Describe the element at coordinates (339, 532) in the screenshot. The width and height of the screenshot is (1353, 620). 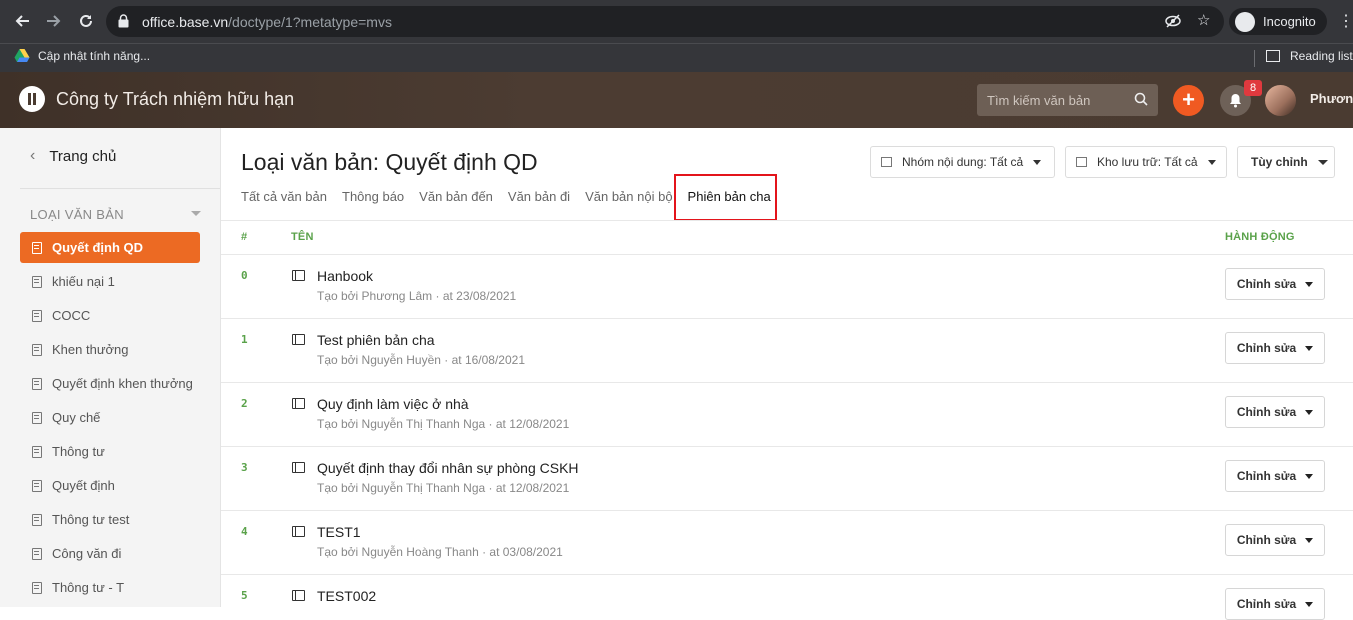
I see `row-title-link: TEST1` at that location.